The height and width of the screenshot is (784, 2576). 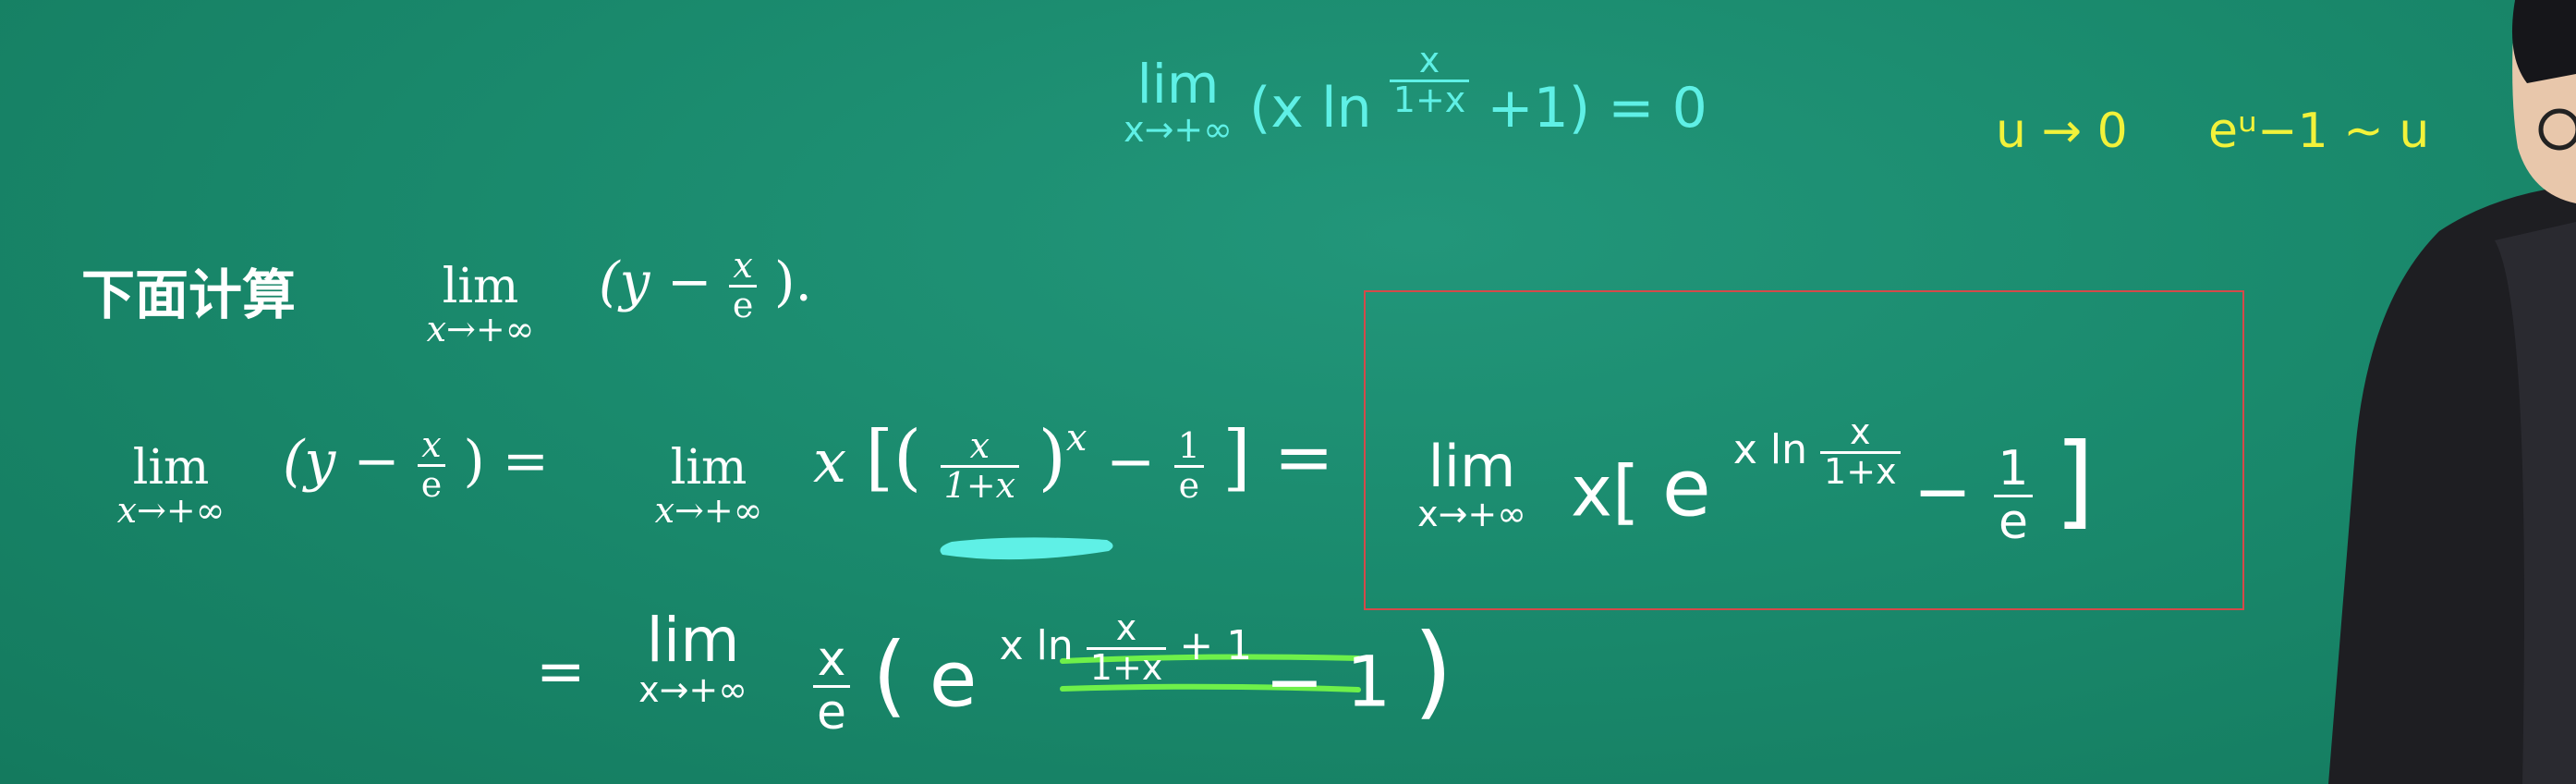 I want to click on teacher-figure, so click(x=2452, y=392).